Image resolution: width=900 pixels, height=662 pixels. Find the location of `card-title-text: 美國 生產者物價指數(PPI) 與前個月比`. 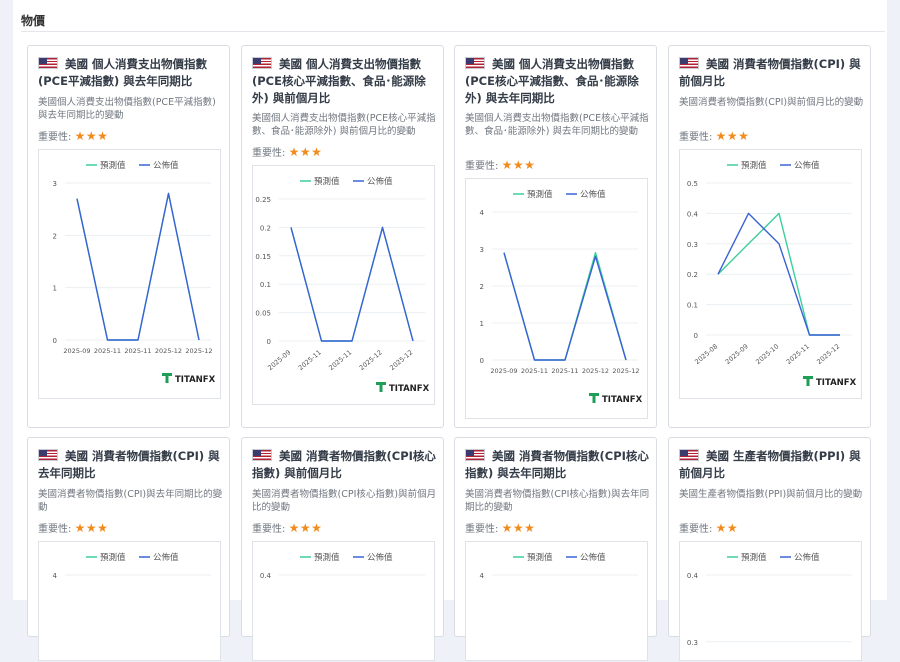

card-title-text: 美國 生產者物價指數(PPI) 與前個月比 is located at coordinates (770, 464).